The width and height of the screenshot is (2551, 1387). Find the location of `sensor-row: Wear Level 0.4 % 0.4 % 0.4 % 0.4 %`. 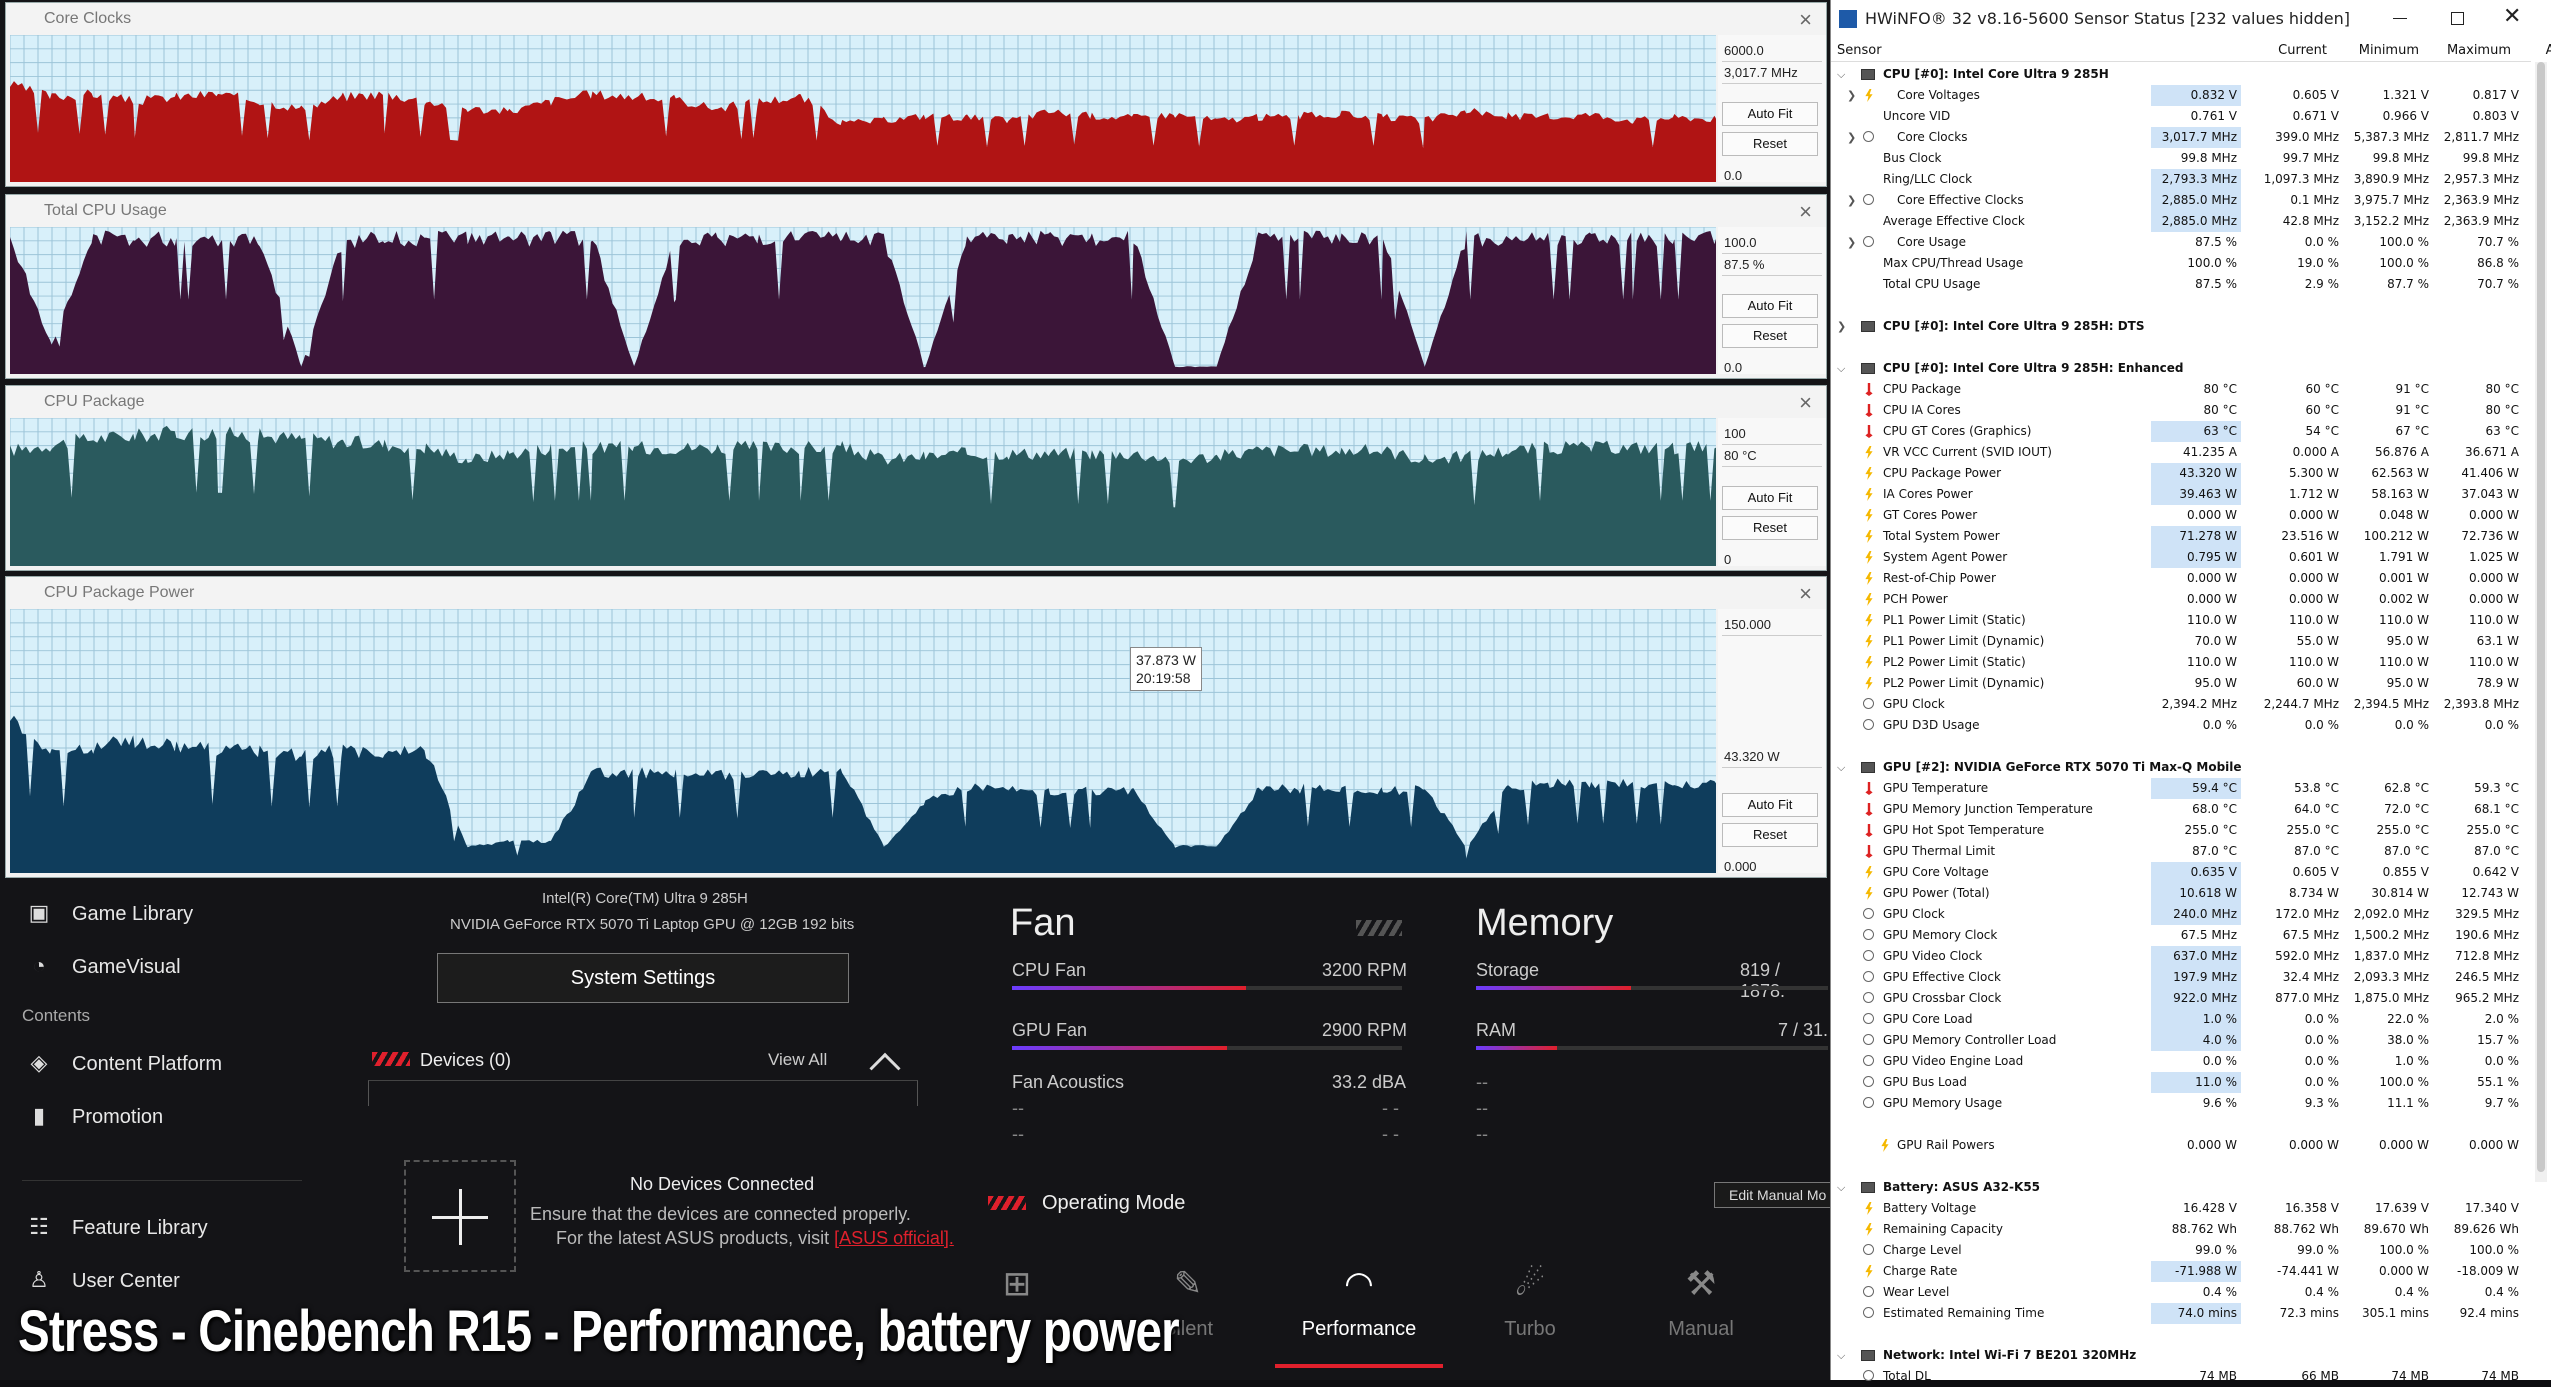

sensor-row: Wear Level 0.4 % 0.4 % 0.4 % 0.4 % is located at coordinates (2181, 1292).